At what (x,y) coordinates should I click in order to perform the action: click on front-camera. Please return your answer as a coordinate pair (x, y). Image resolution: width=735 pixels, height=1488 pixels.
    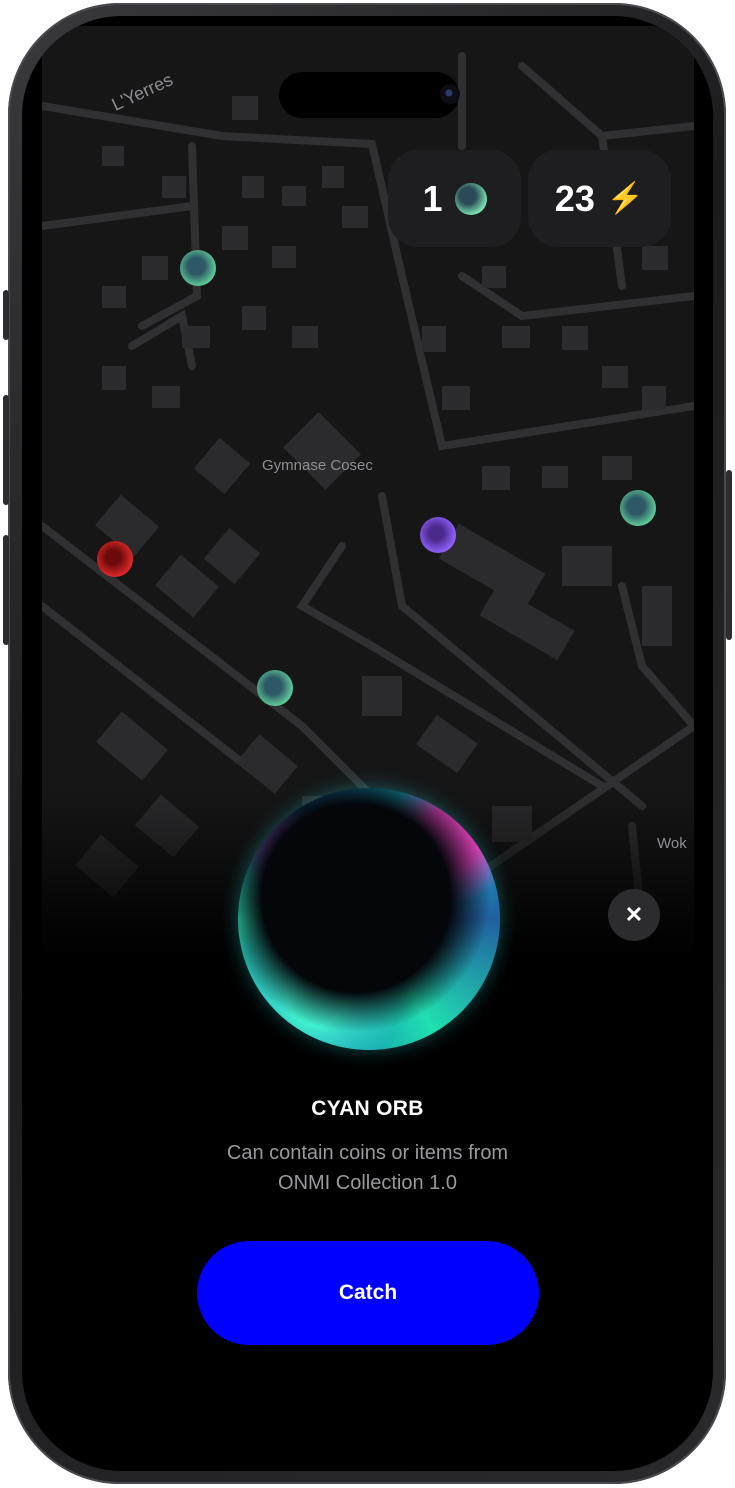
    Looking at the image, I should click on (450, 94).